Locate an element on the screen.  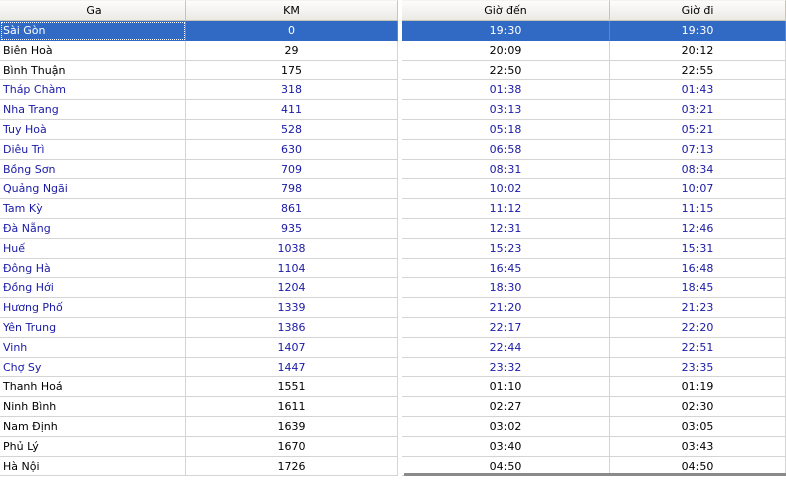
arrival-time-cell: 05:18 is located at coordinates (506, 129).